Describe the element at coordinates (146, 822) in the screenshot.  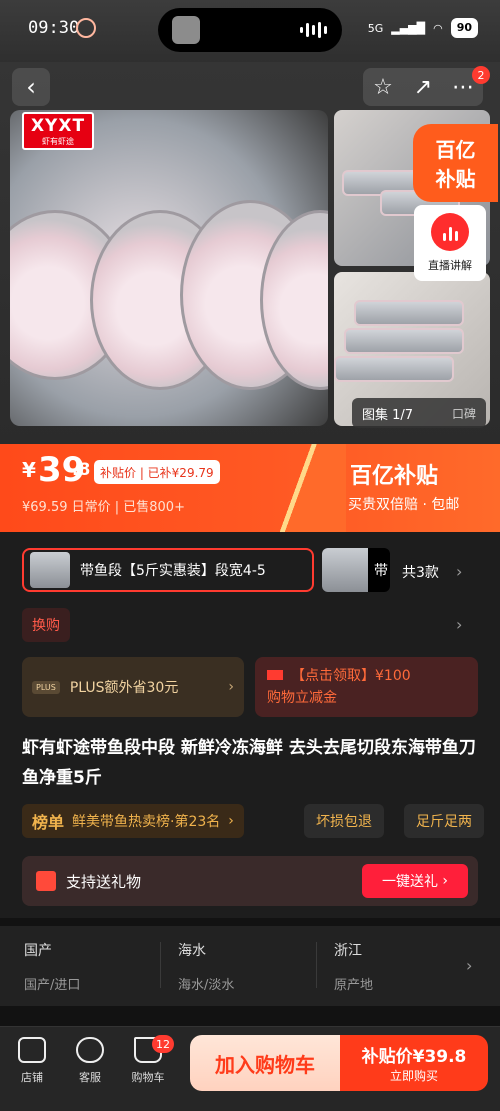
I see `rank-text: 鲜美带鱼热卖榜·第23名` at that location.